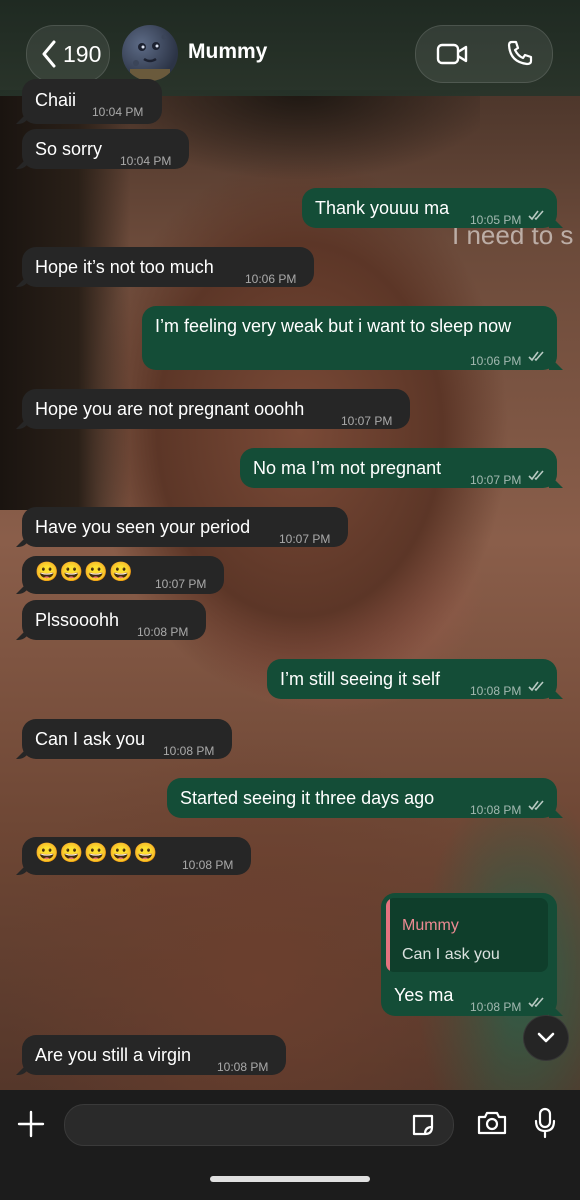 The height and width of the screenshot is (1200, 580). I want to click on message-text: Plssooohh, so click(77, 620).